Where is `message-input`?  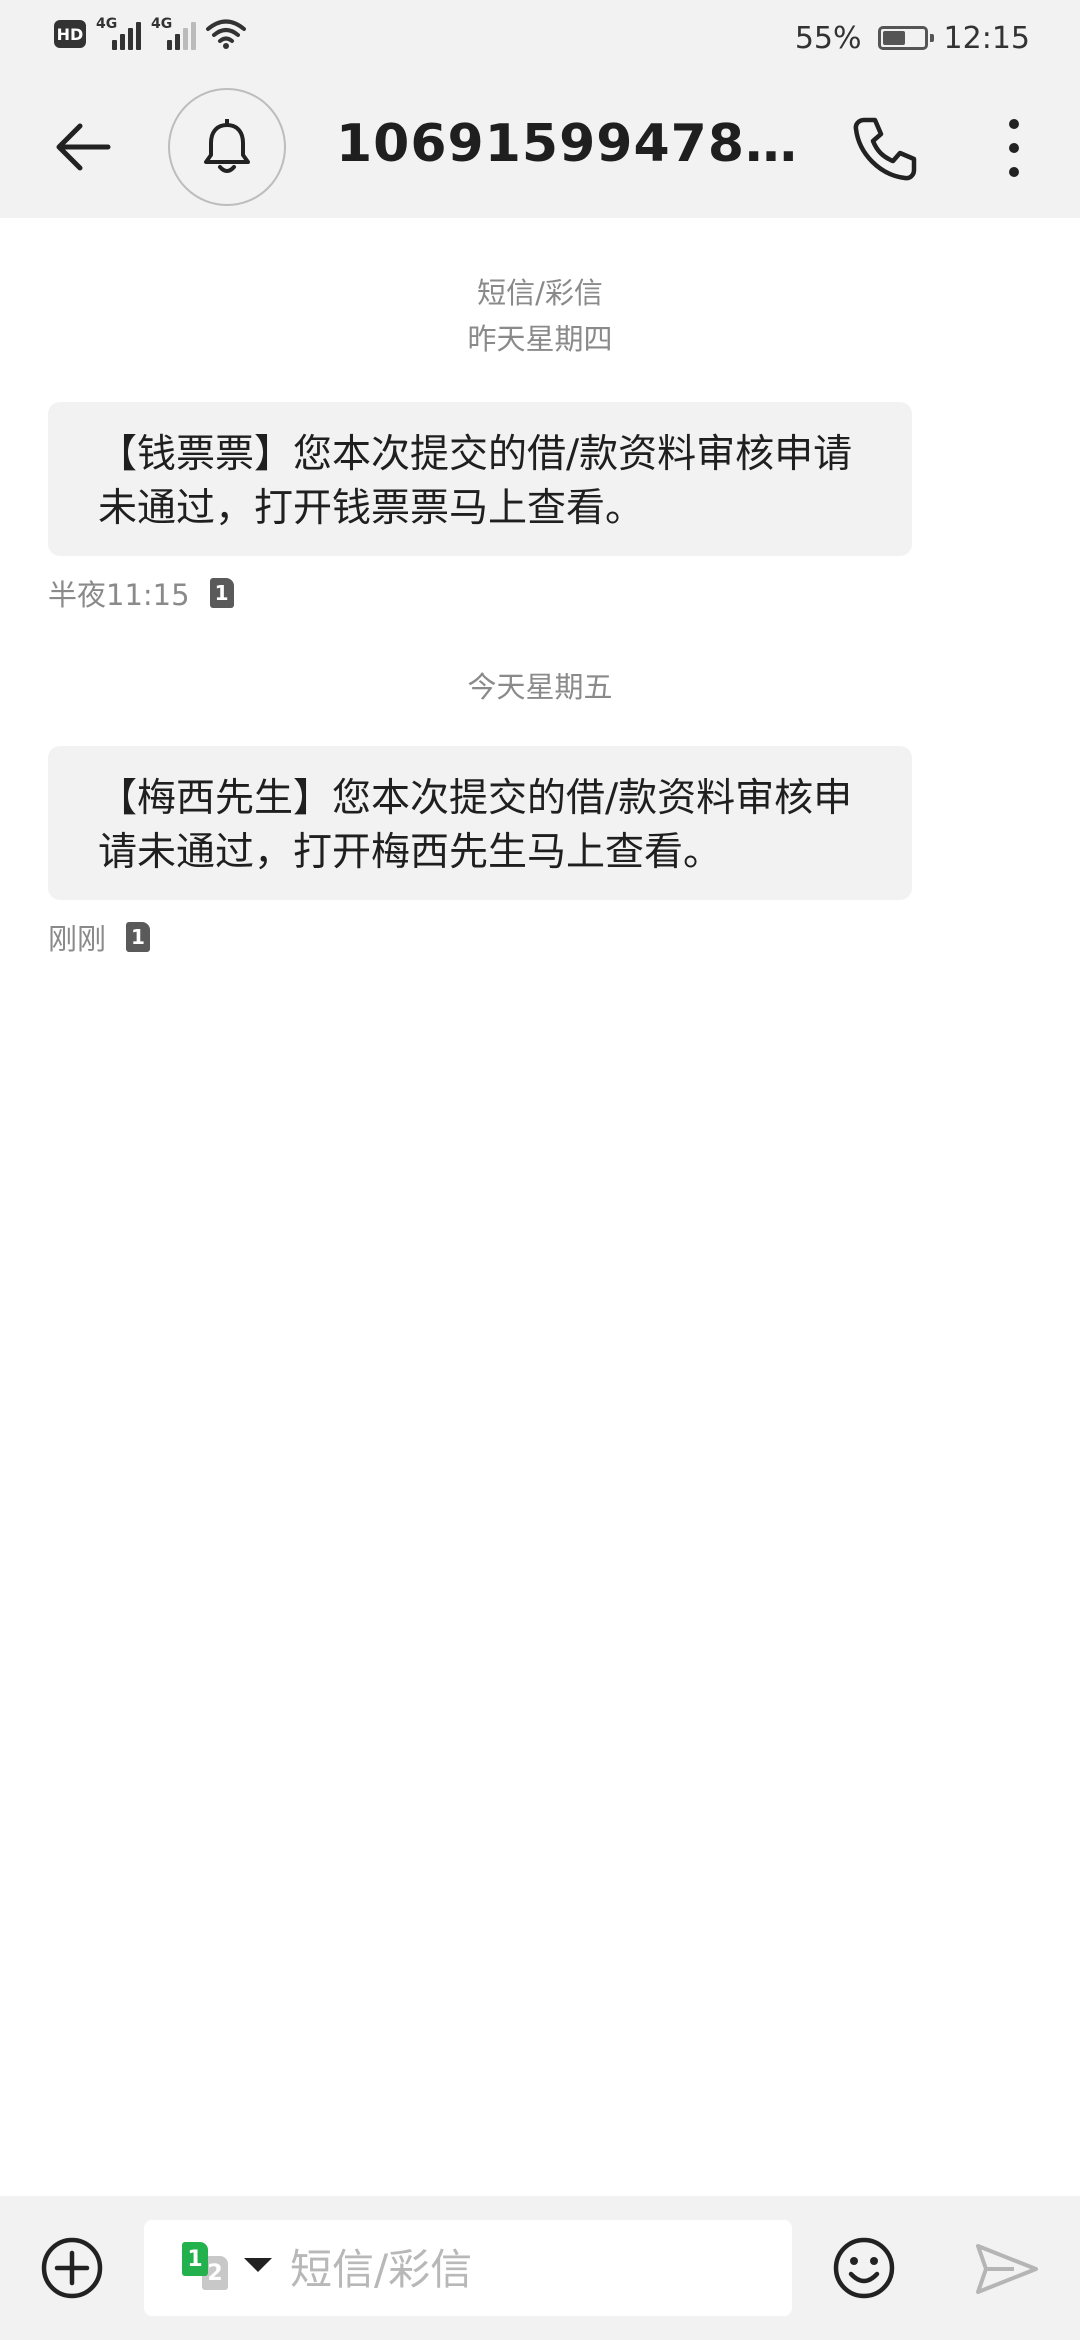 message-input is located at coordinates (530, 2269).